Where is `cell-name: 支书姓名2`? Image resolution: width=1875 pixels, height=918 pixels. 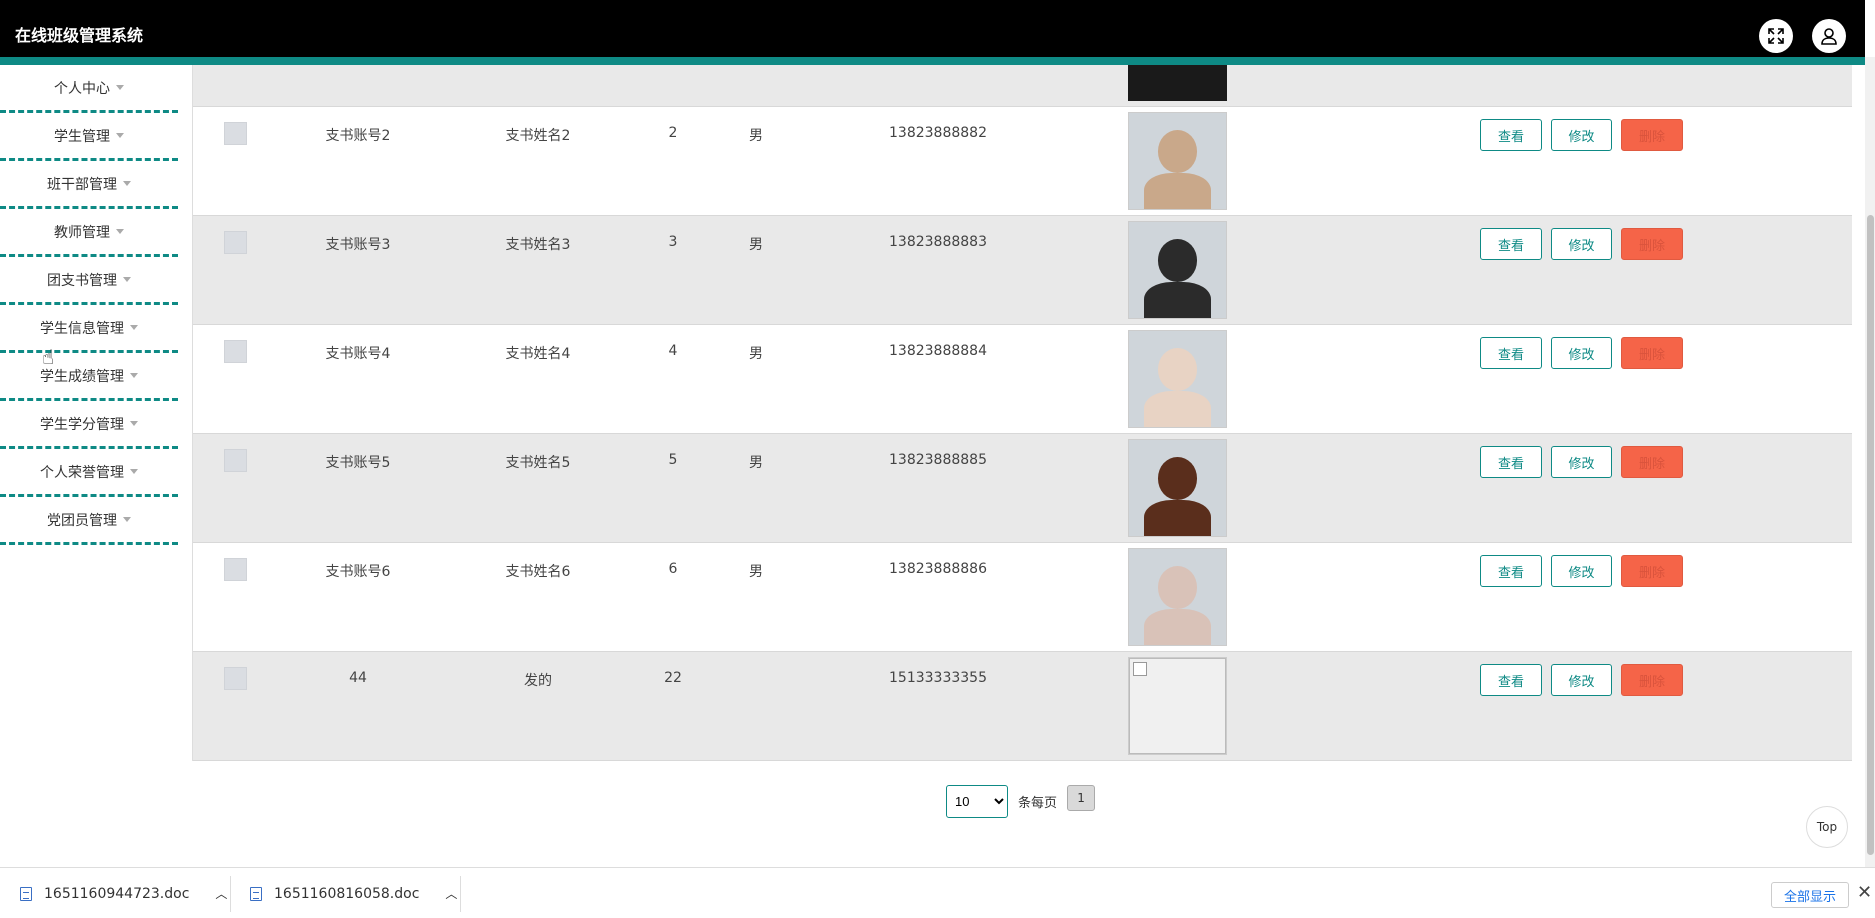 cell-name: 支书姓名2 is located at coordinates (538, 136).